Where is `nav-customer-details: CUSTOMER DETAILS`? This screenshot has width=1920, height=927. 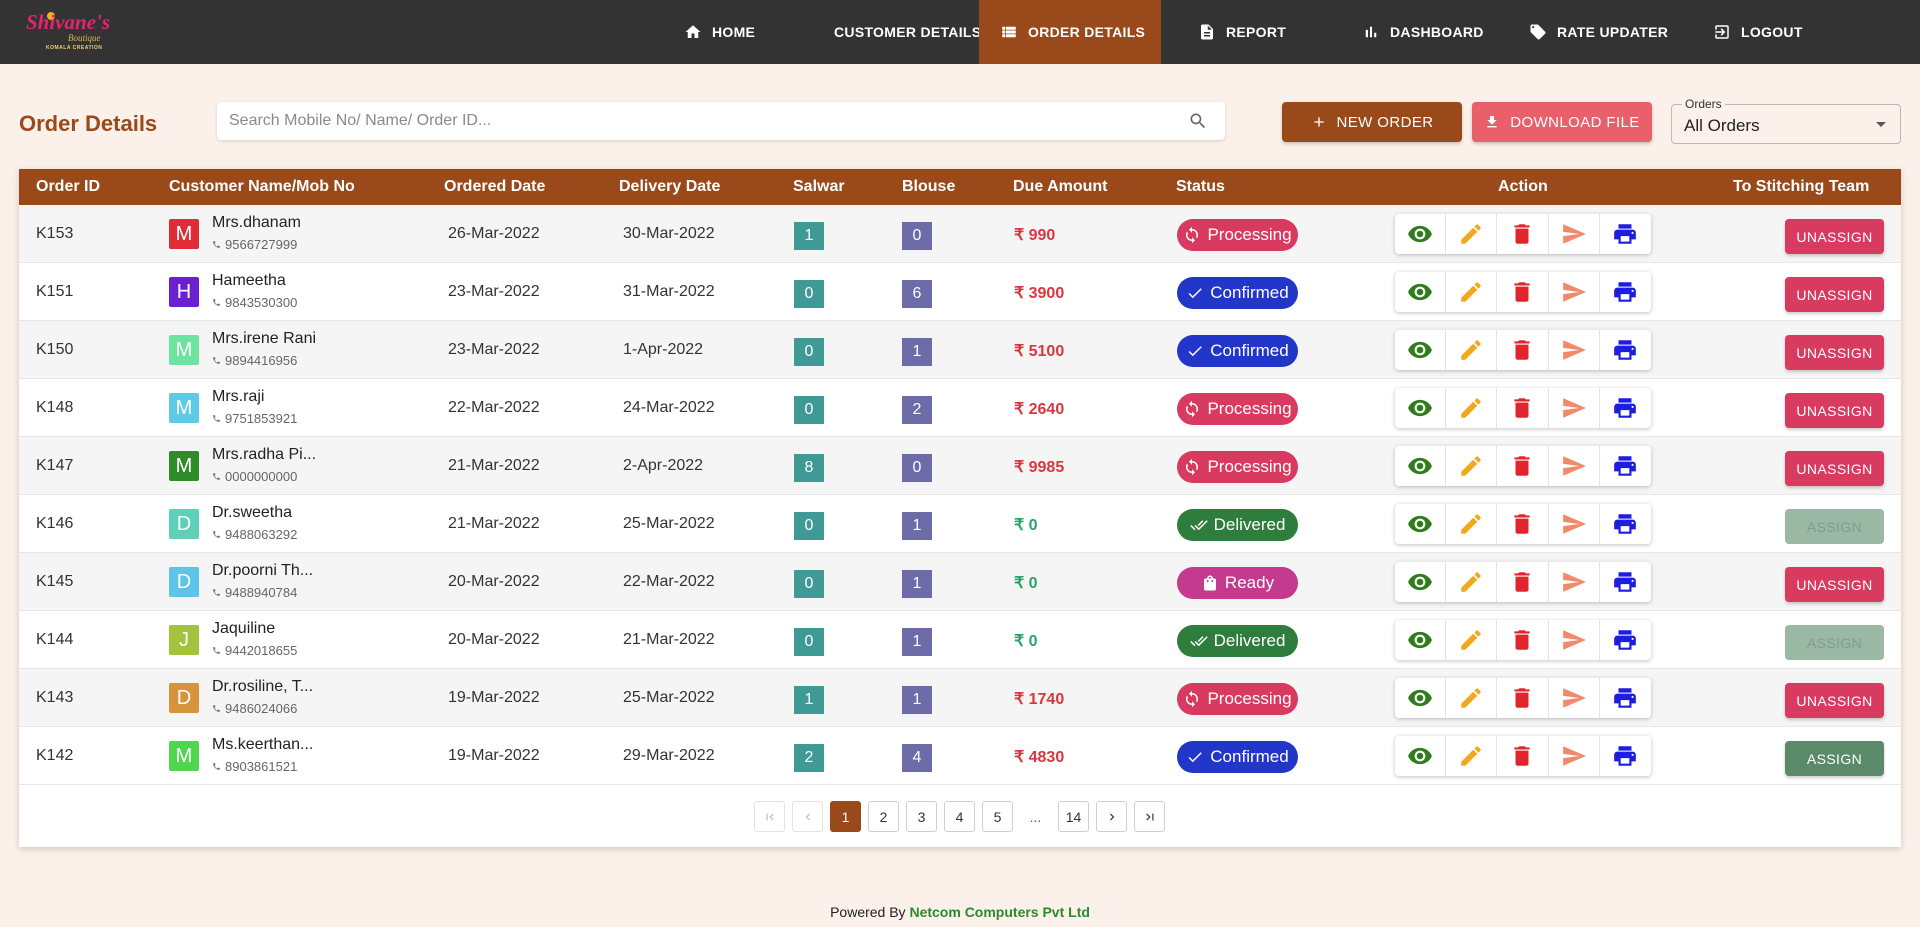
nav-customer-details: CUSTOMER DETAILS is located at coordinates (892, 32).